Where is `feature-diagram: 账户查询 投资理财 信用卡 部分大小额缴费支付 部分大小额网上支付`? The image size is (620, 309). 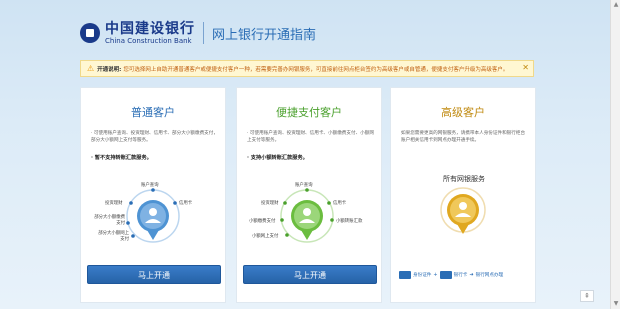 feature-diagram: 账户查询 投资理财 信用卡 部分大小额缴费支付 部分大小额网上支付 is located at coordinates (154, 215).